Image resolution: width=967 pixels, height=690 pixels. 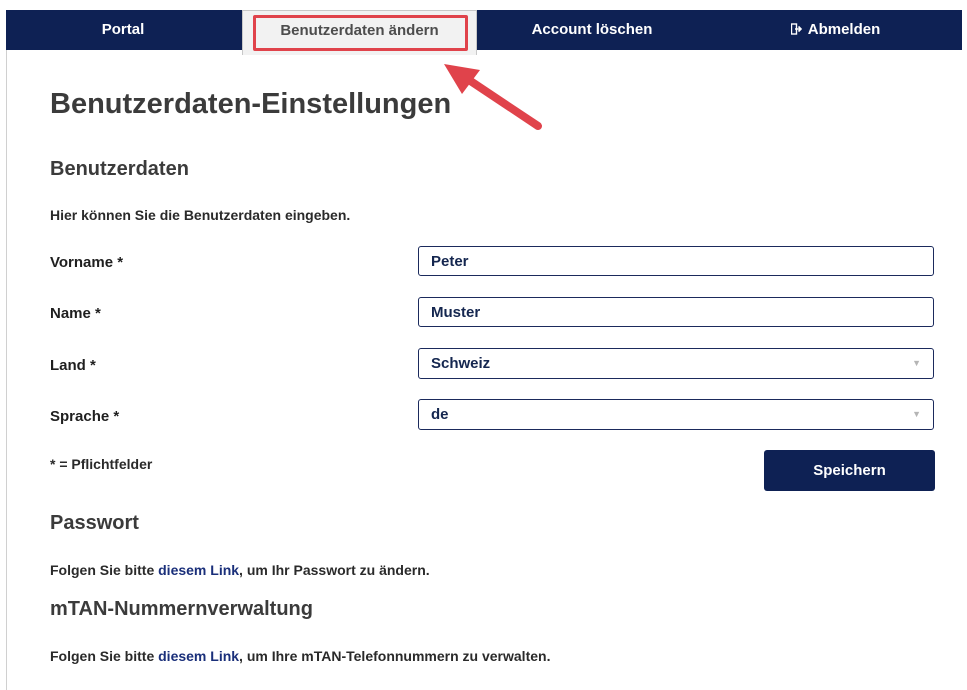 I want to click on tab-abmelden: Abmelden, so click(x=835, y=30).